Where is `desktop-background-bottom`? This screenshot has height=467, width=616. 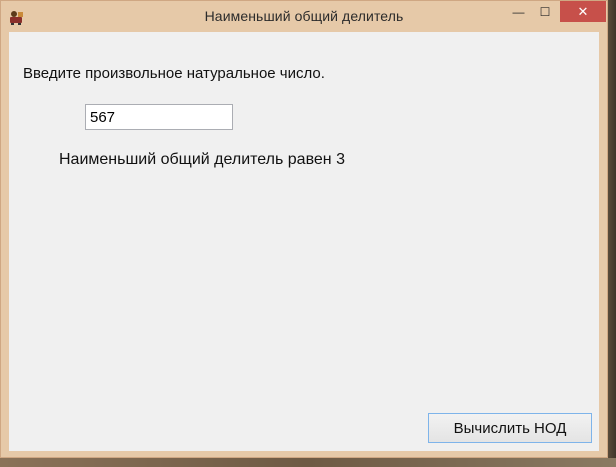 desktop-background-bottom is located at coordinates (308, 462).